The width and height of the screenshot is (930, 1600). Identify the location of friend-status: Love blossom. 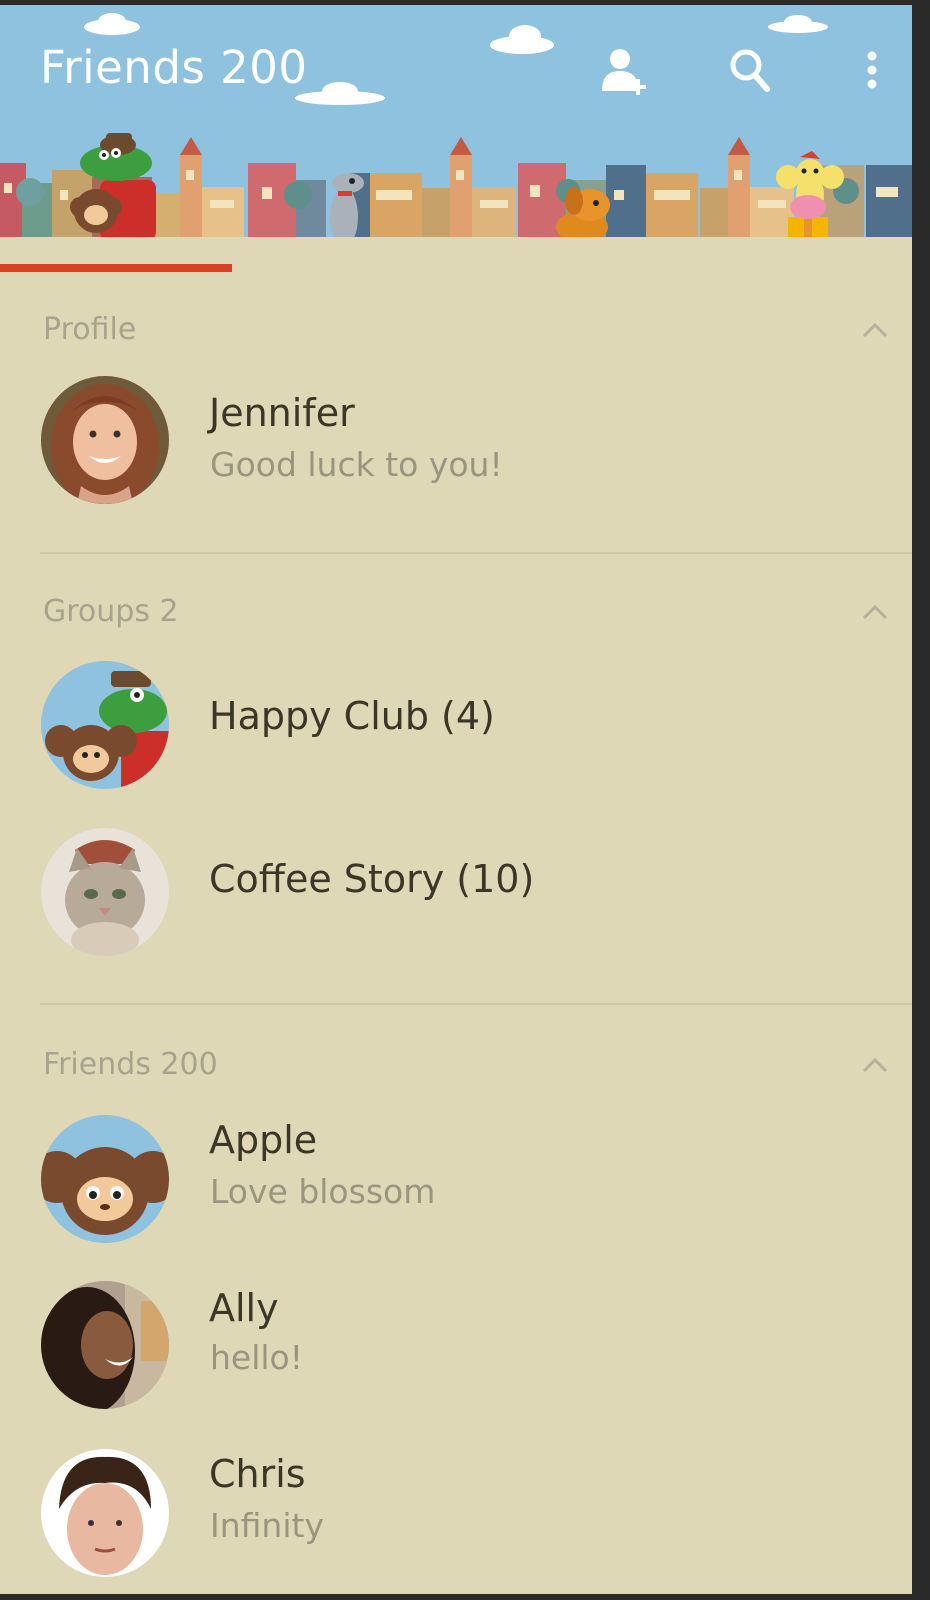
(323, 1191).